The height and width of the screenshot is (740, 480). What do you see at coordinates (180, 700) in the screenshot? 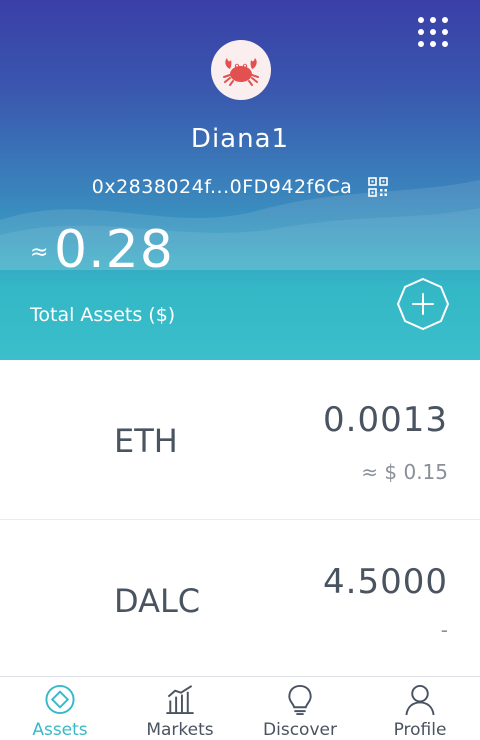
I see `markets-icon` at bounding box center [180, 700].